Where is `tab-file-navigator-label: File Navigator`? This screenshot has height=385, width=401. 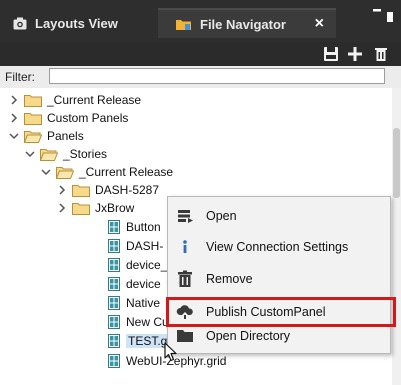
tab-file-navigator-label: File Navigator is located at coordinates (243, 24).